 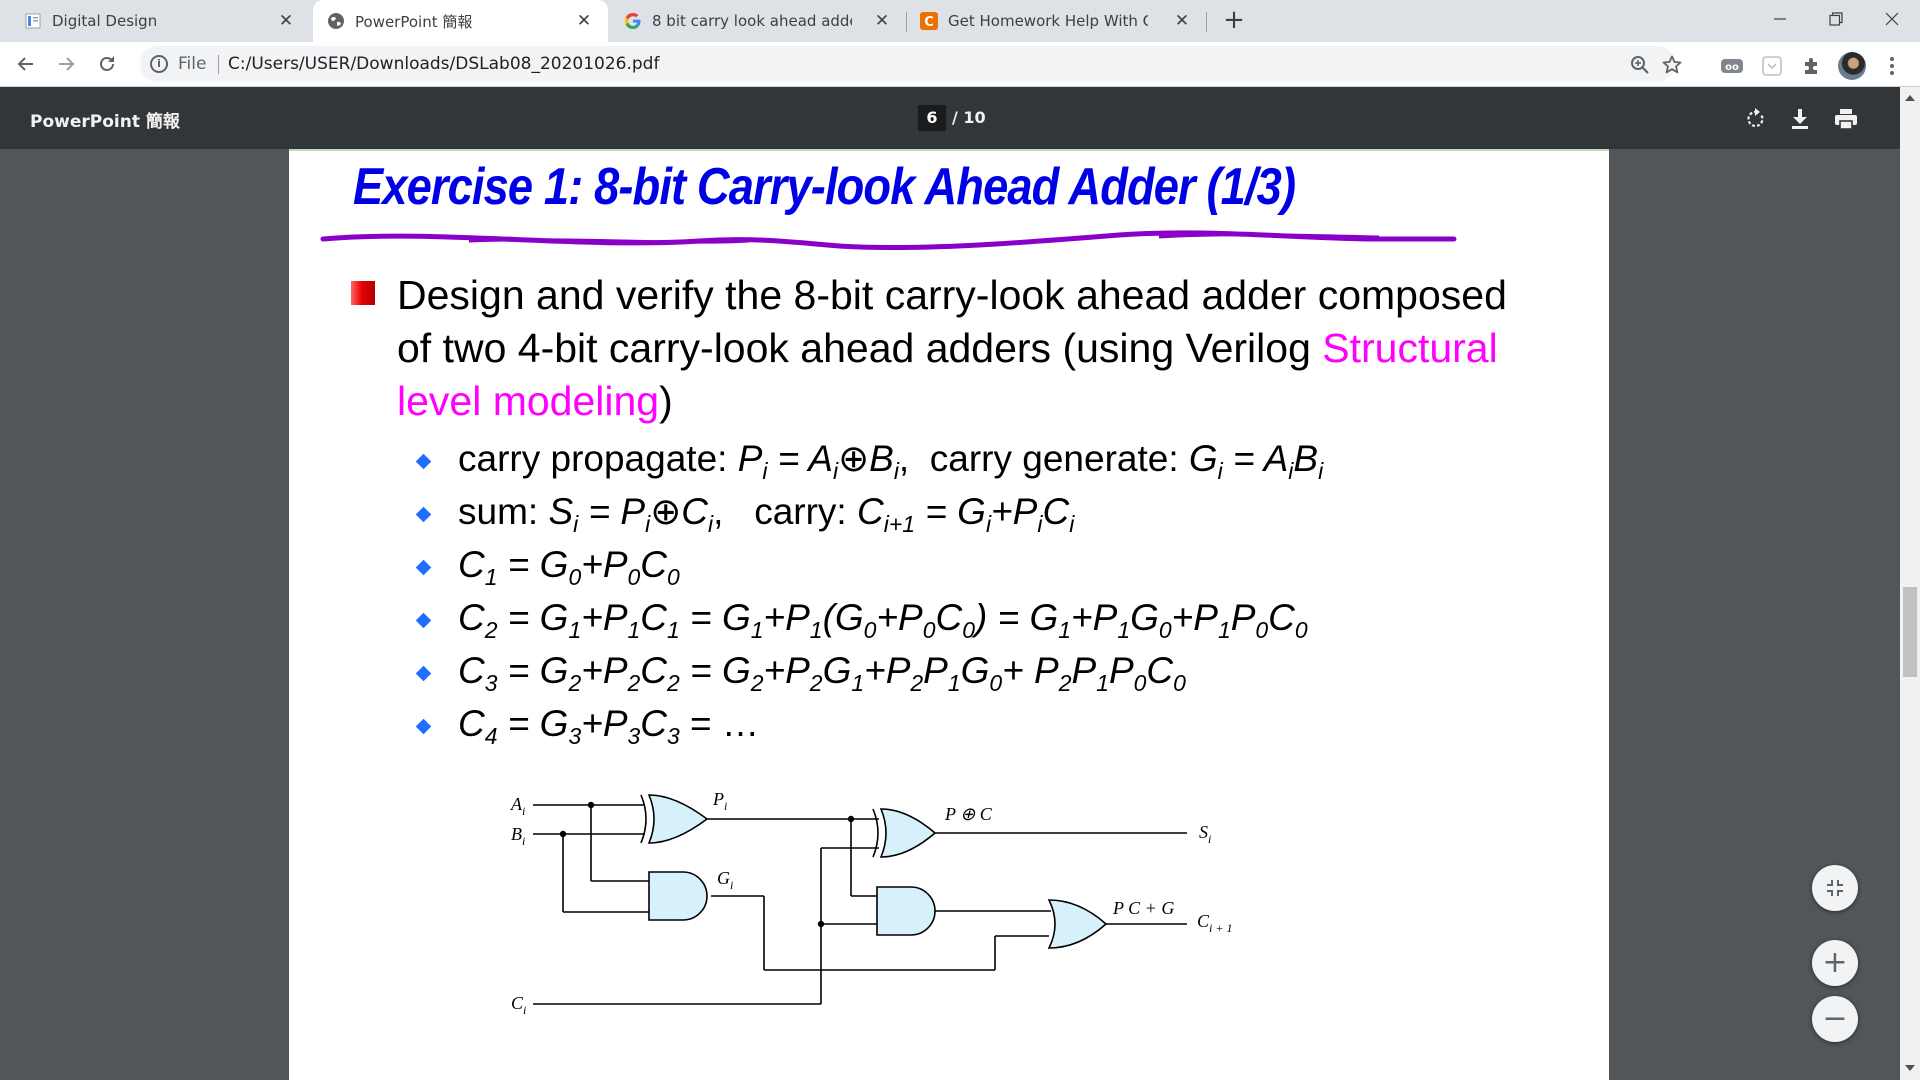 I want to click on tab-google-search: 8 bit carry look ahead adder - Go ✕, so click(x=758, y=21).